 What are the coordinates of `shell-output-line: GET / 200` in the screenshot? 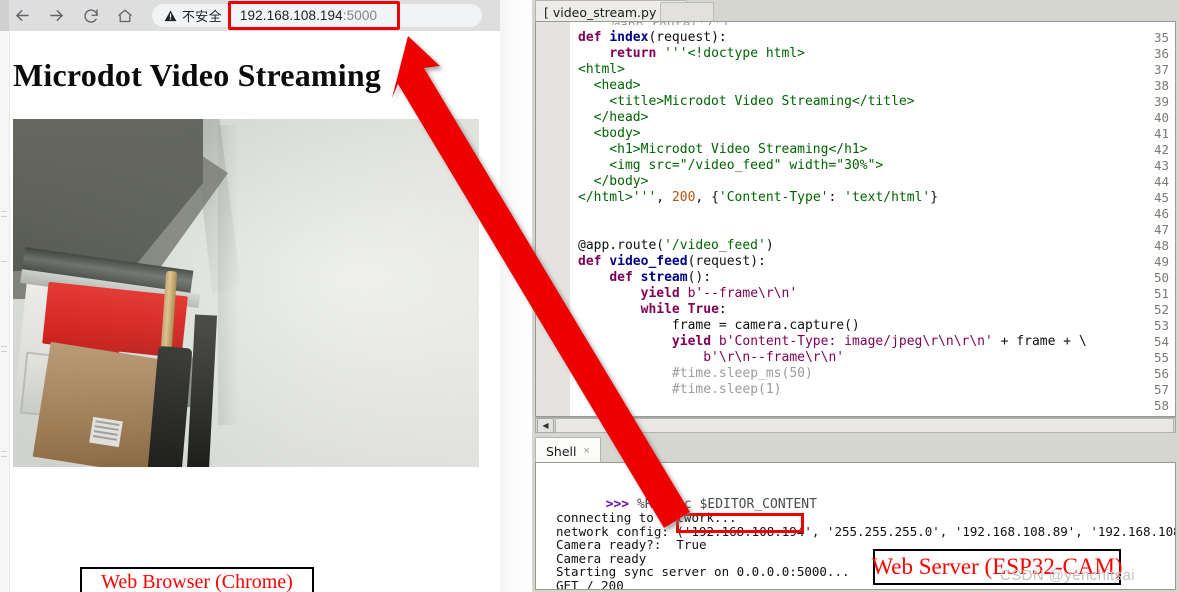 It's located at (590, 583).